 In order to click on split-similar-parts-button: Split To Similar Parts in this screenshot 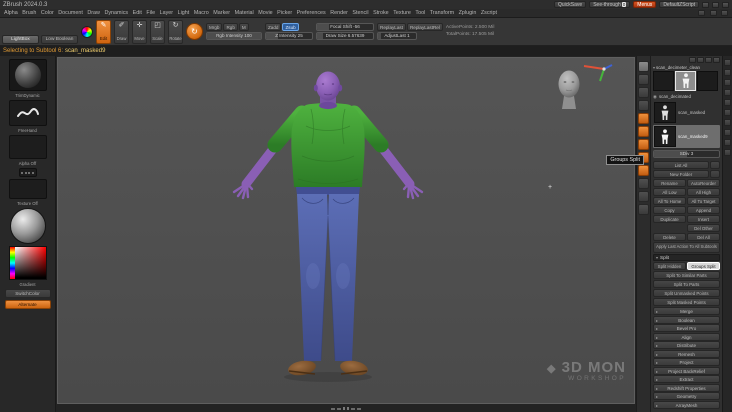, I will do `click(686, 275)`.